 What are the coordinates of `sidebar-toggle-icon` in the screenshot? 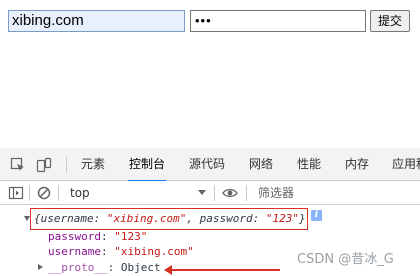 It's located at (16, 193).